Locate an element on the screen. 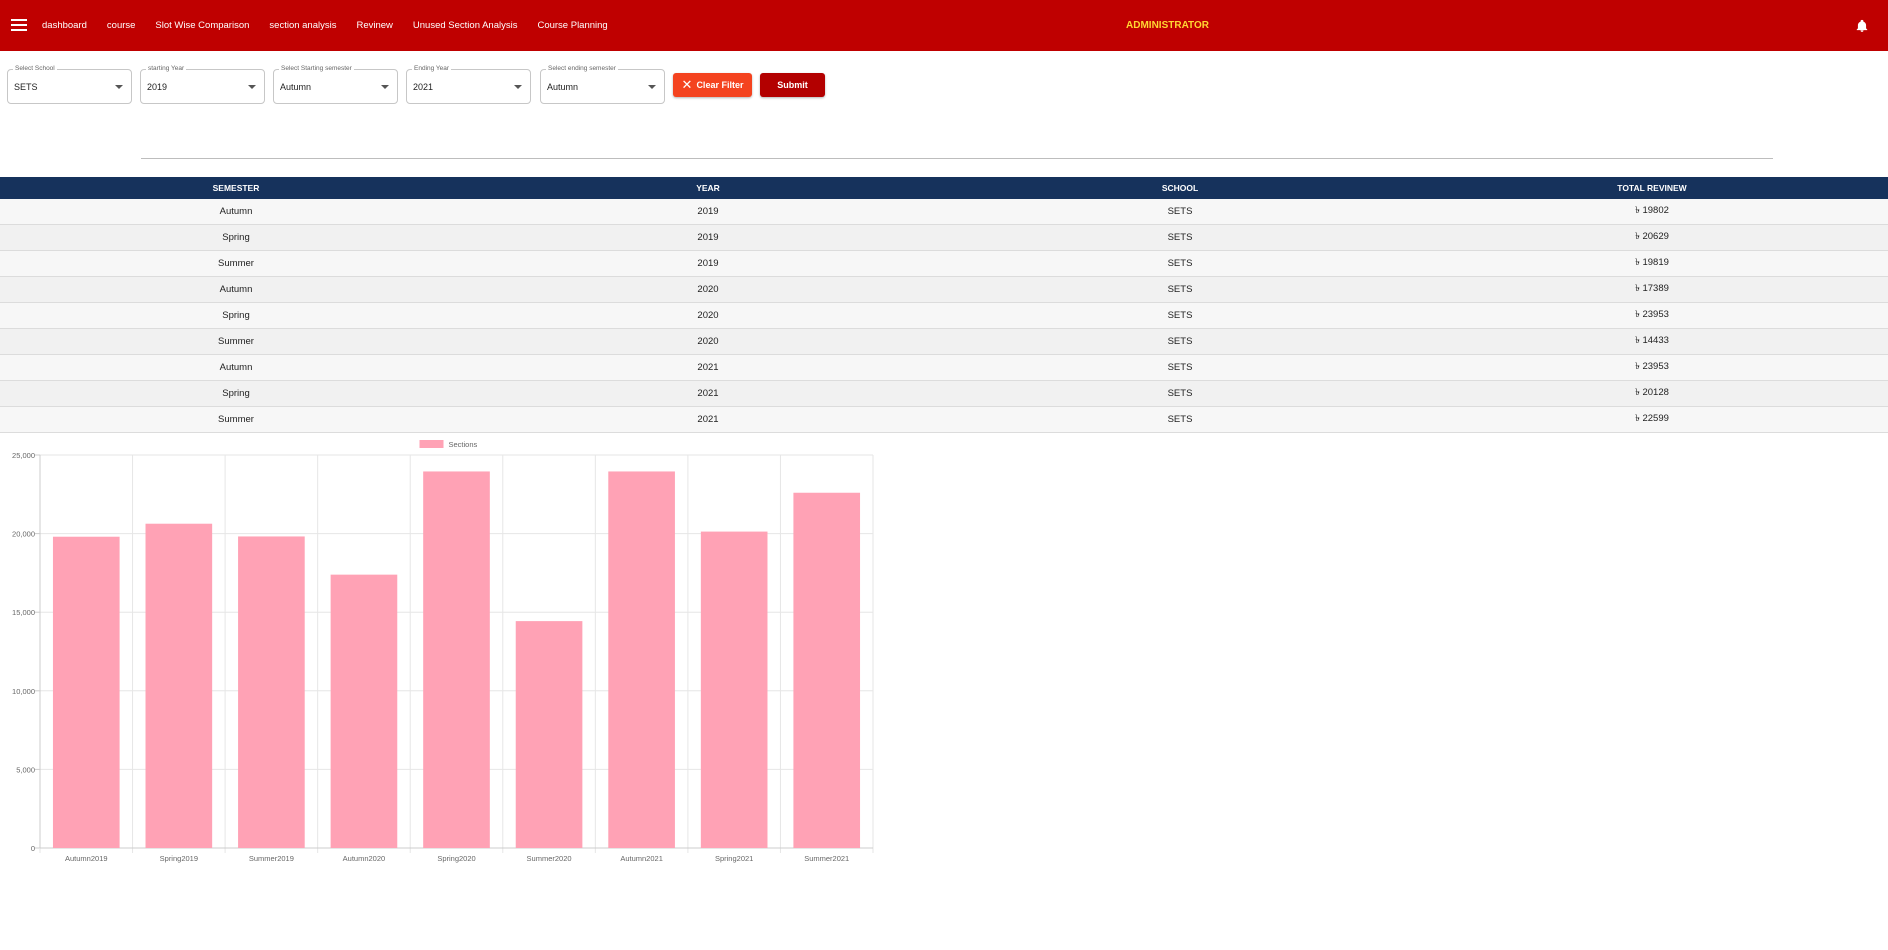 Image resolution: width=1888 pixels, height=950 pixels. column-header-year: YEAR is located at coordinates (708, 188).